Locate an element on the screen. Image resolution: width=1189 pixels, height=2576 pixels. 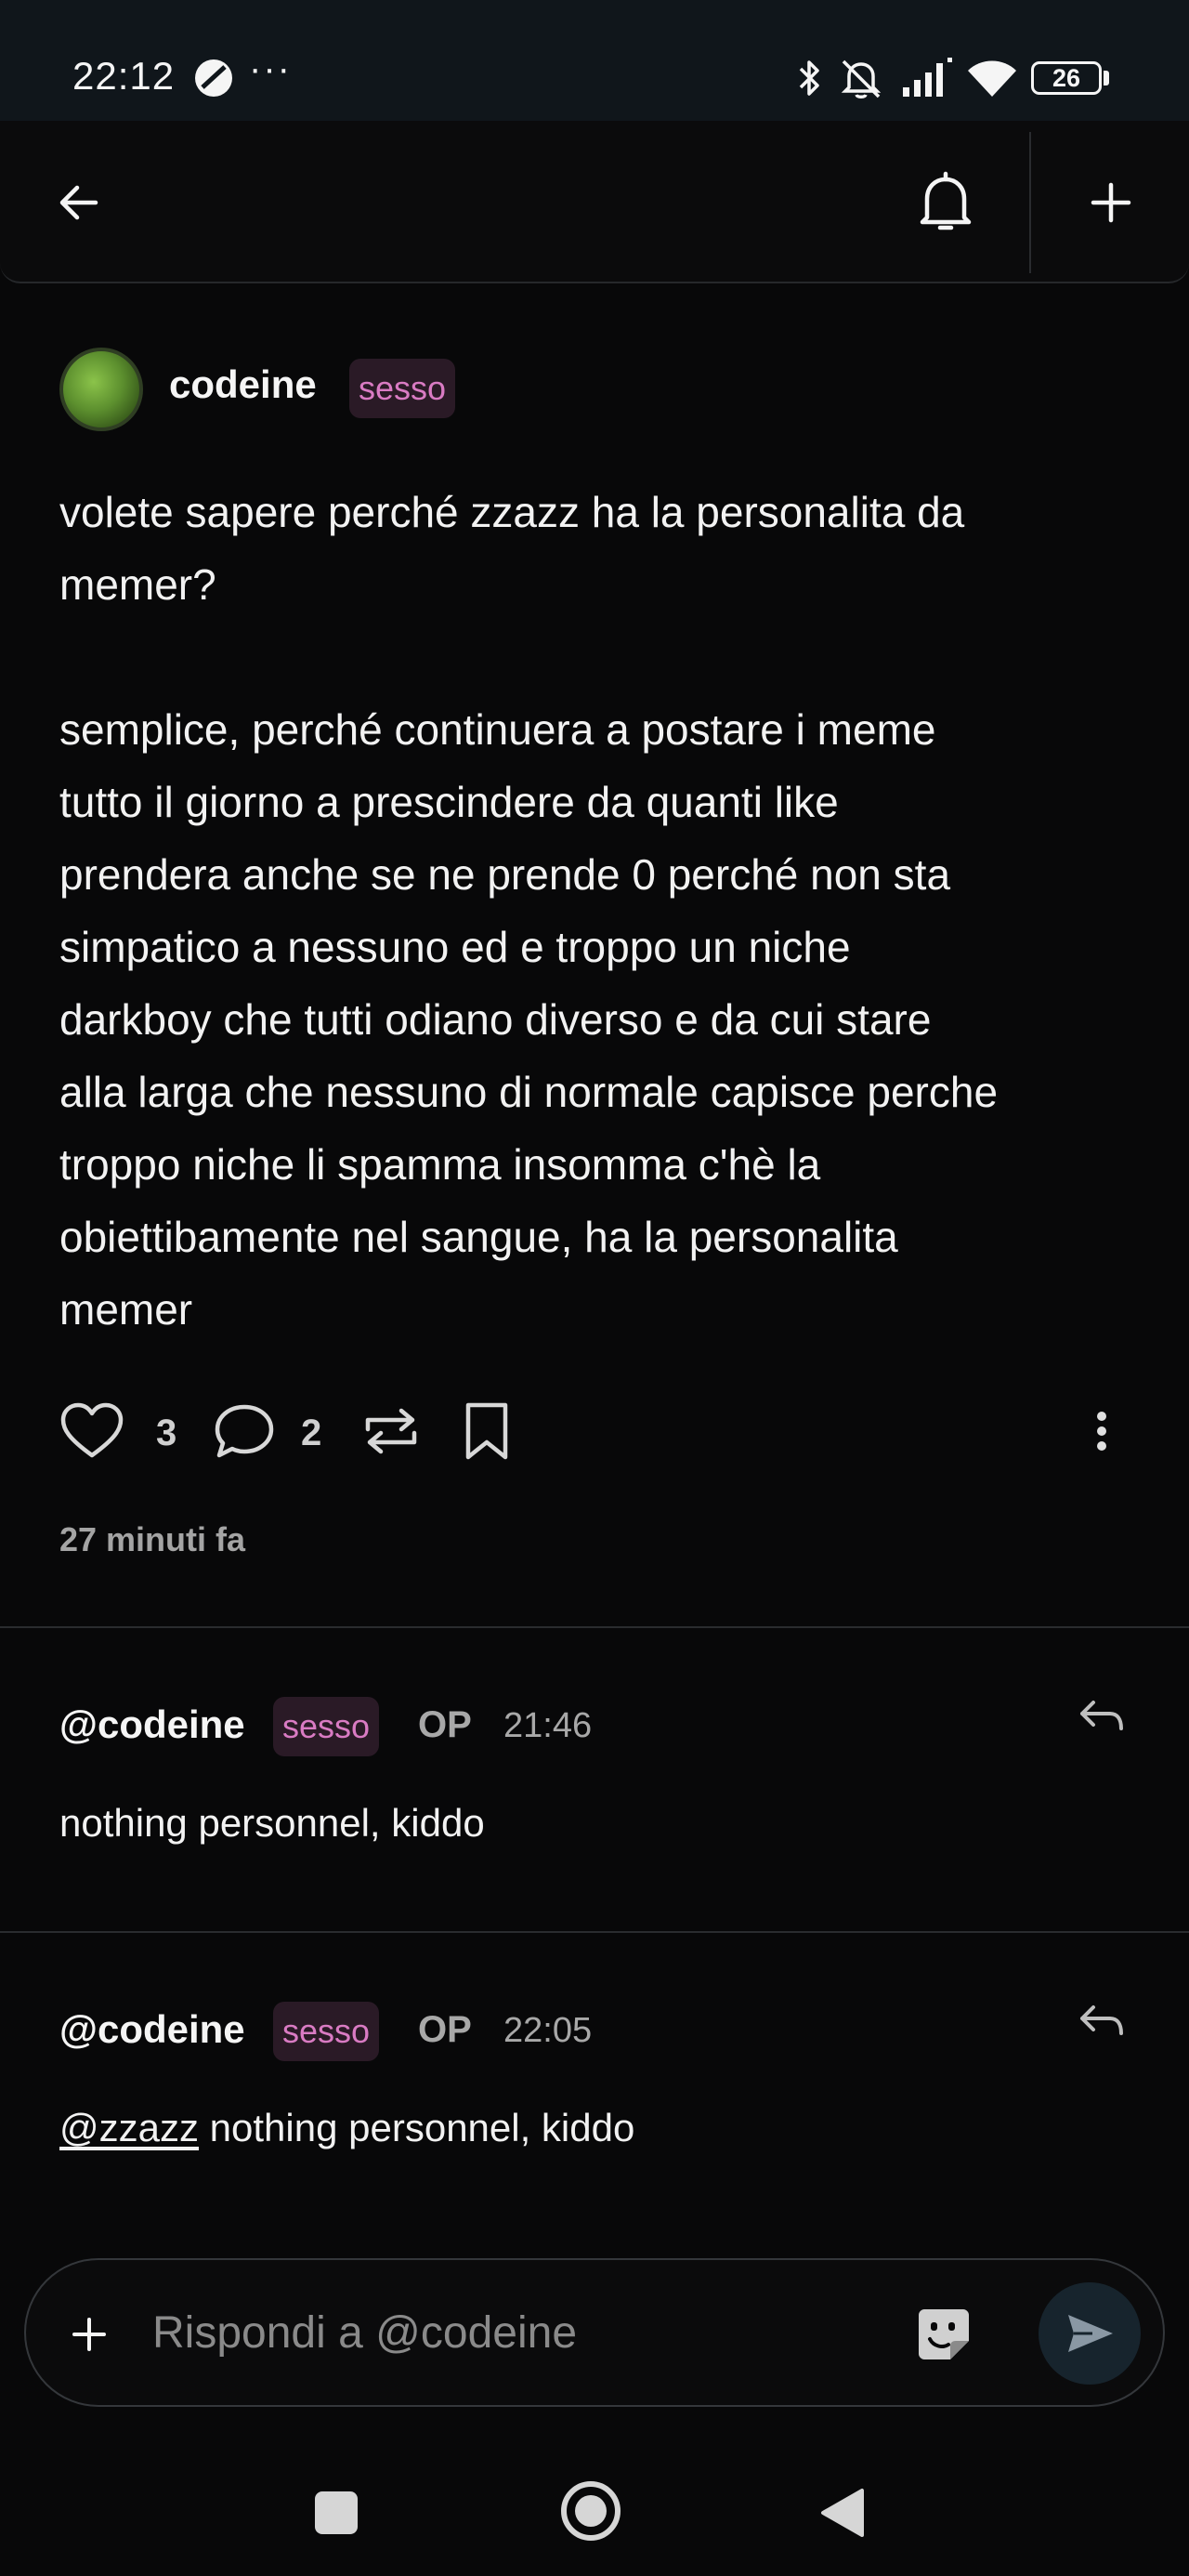
signal-icon is located at coordinates (928, 77).